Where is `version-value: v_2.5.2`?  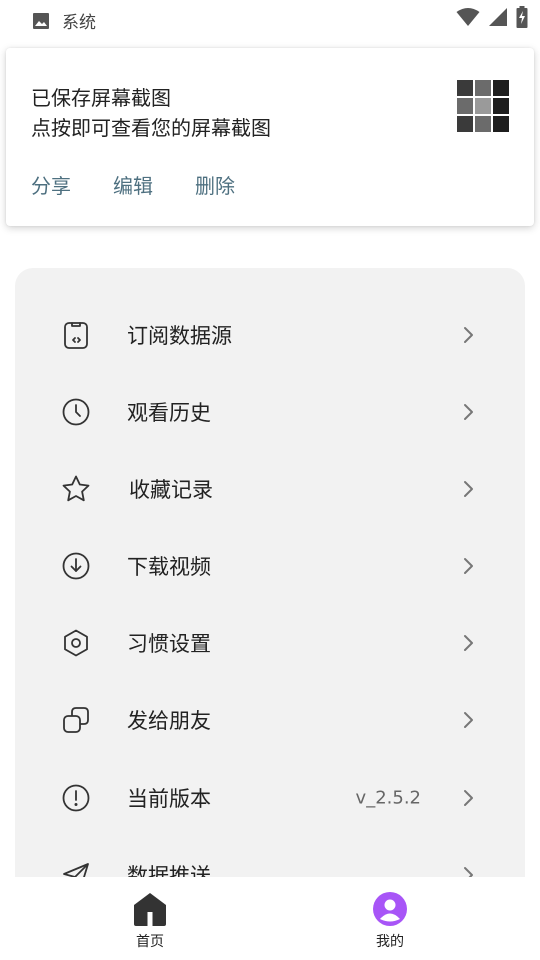
version-value: v_2.5.2 is located at coordinates (388, 797).